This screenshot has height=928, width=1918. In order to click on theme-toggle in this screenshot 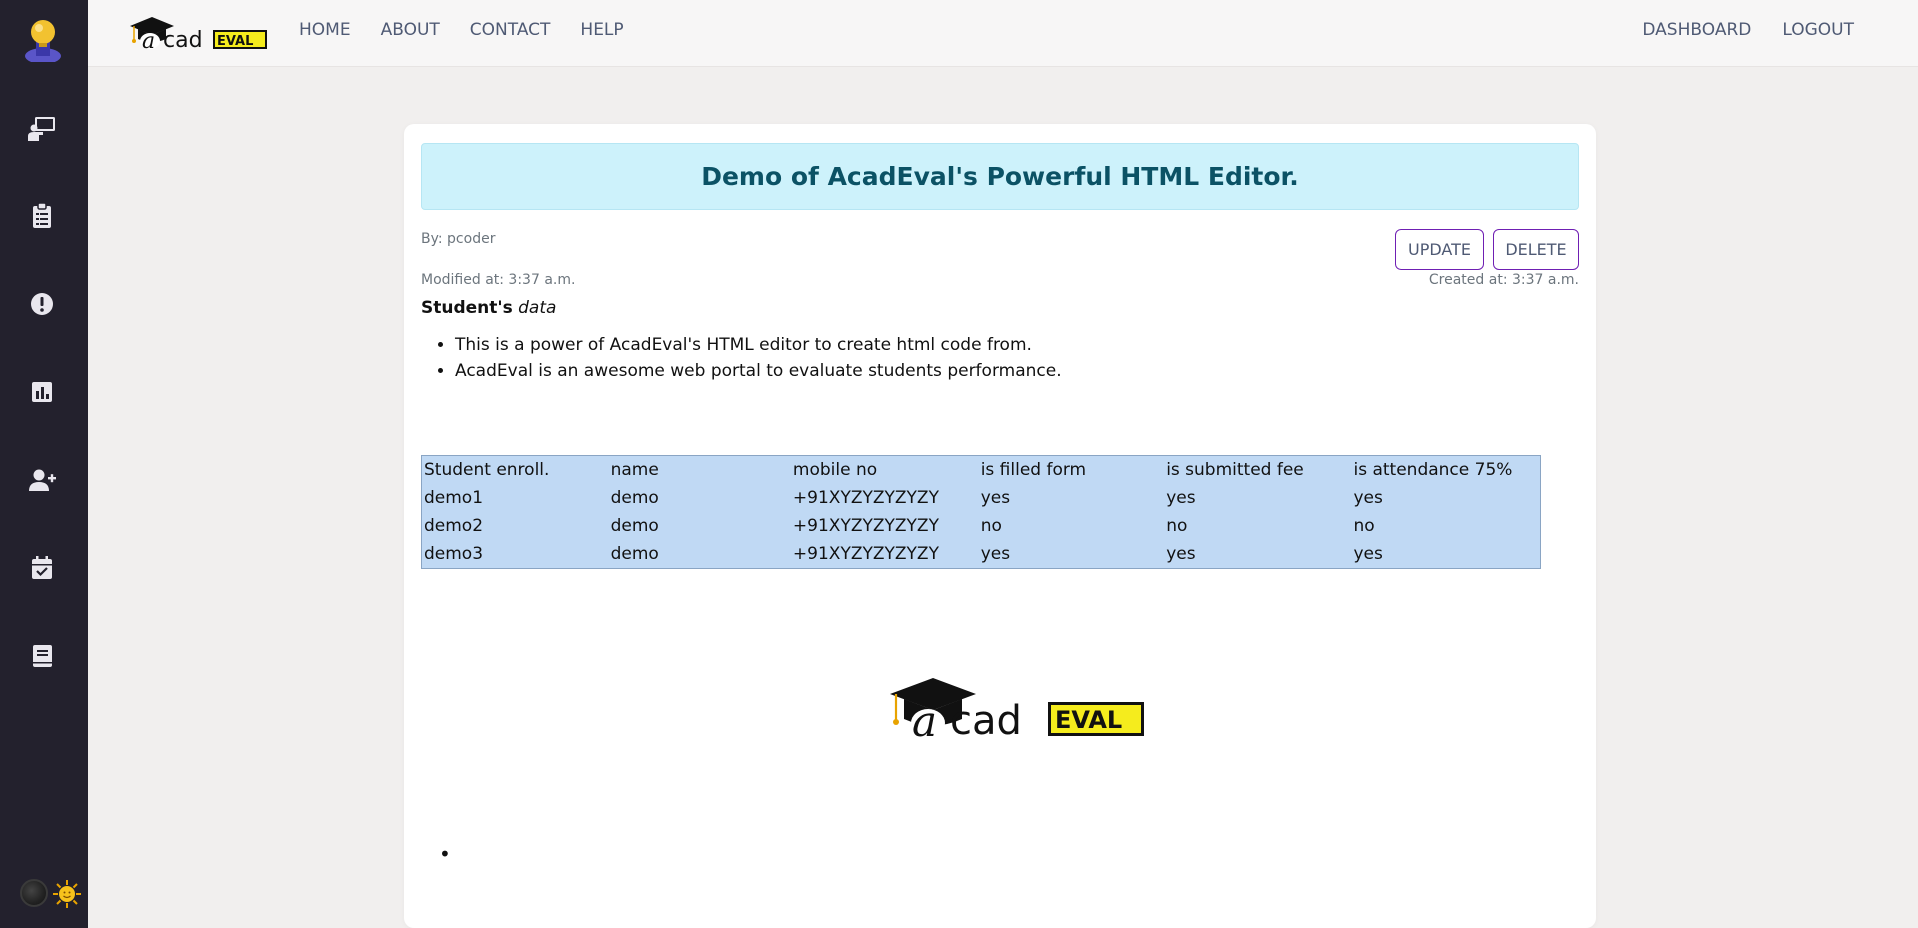, I will do `click(51, 894)`.